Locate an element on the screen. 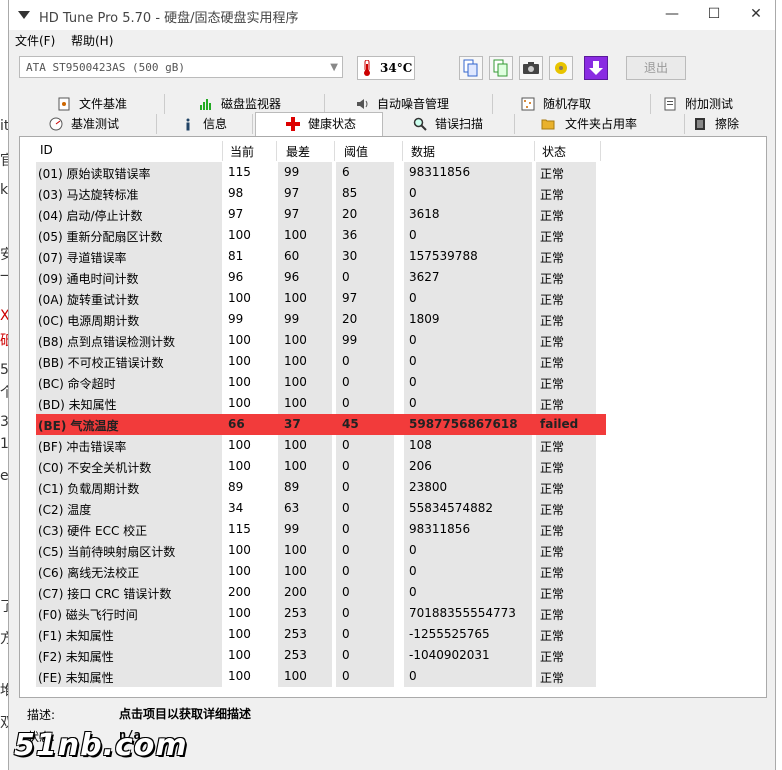 The image size is (782, 770). table-row: (C3) 硬件 ECC 校正 115 99 0 98311856 正常 is located at coordinates (321, 529).